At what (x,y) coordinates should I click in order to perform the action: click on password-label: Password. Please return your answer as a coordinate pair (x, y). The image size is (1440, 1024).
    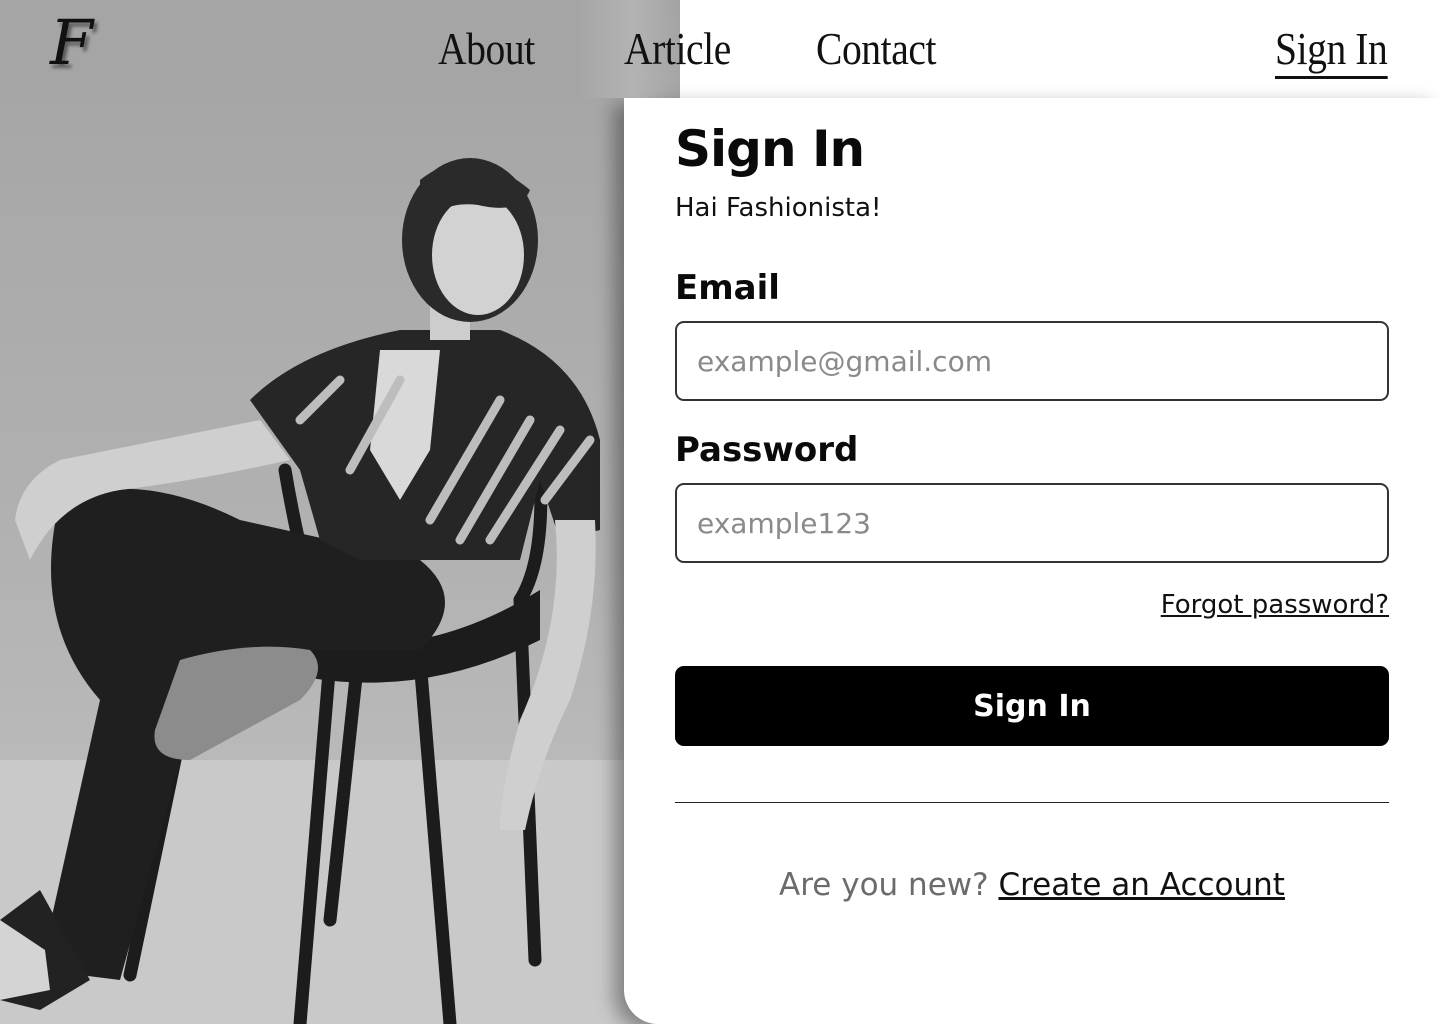
    Looking at the image, I should click on (767, 450).